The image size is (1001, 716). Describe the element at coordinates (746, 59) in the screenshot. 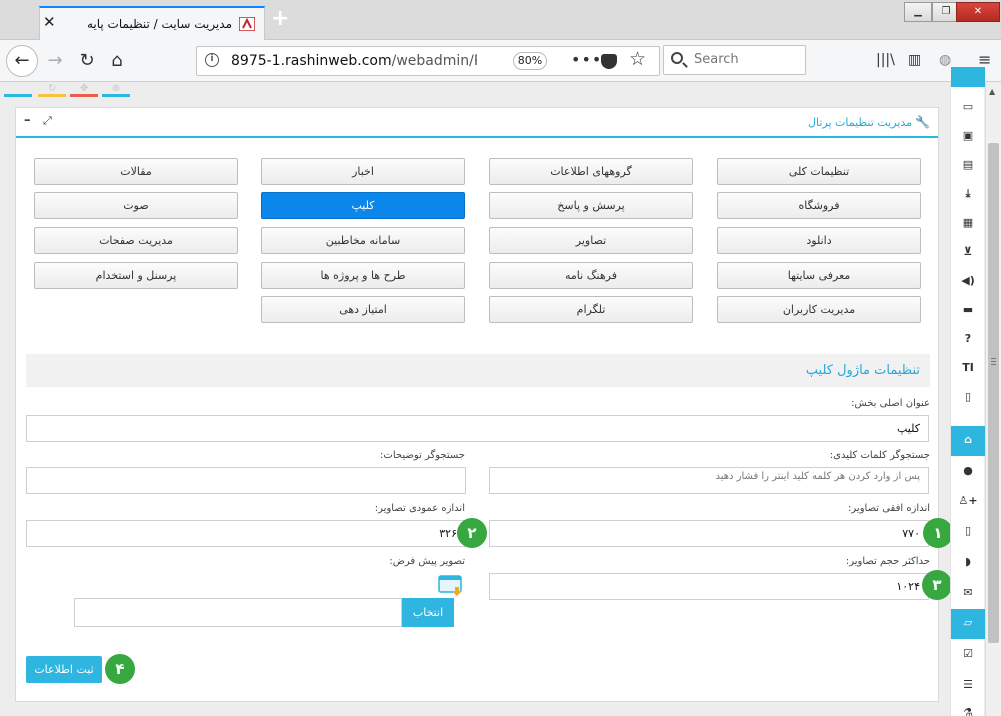

I see `search-input` at that location.